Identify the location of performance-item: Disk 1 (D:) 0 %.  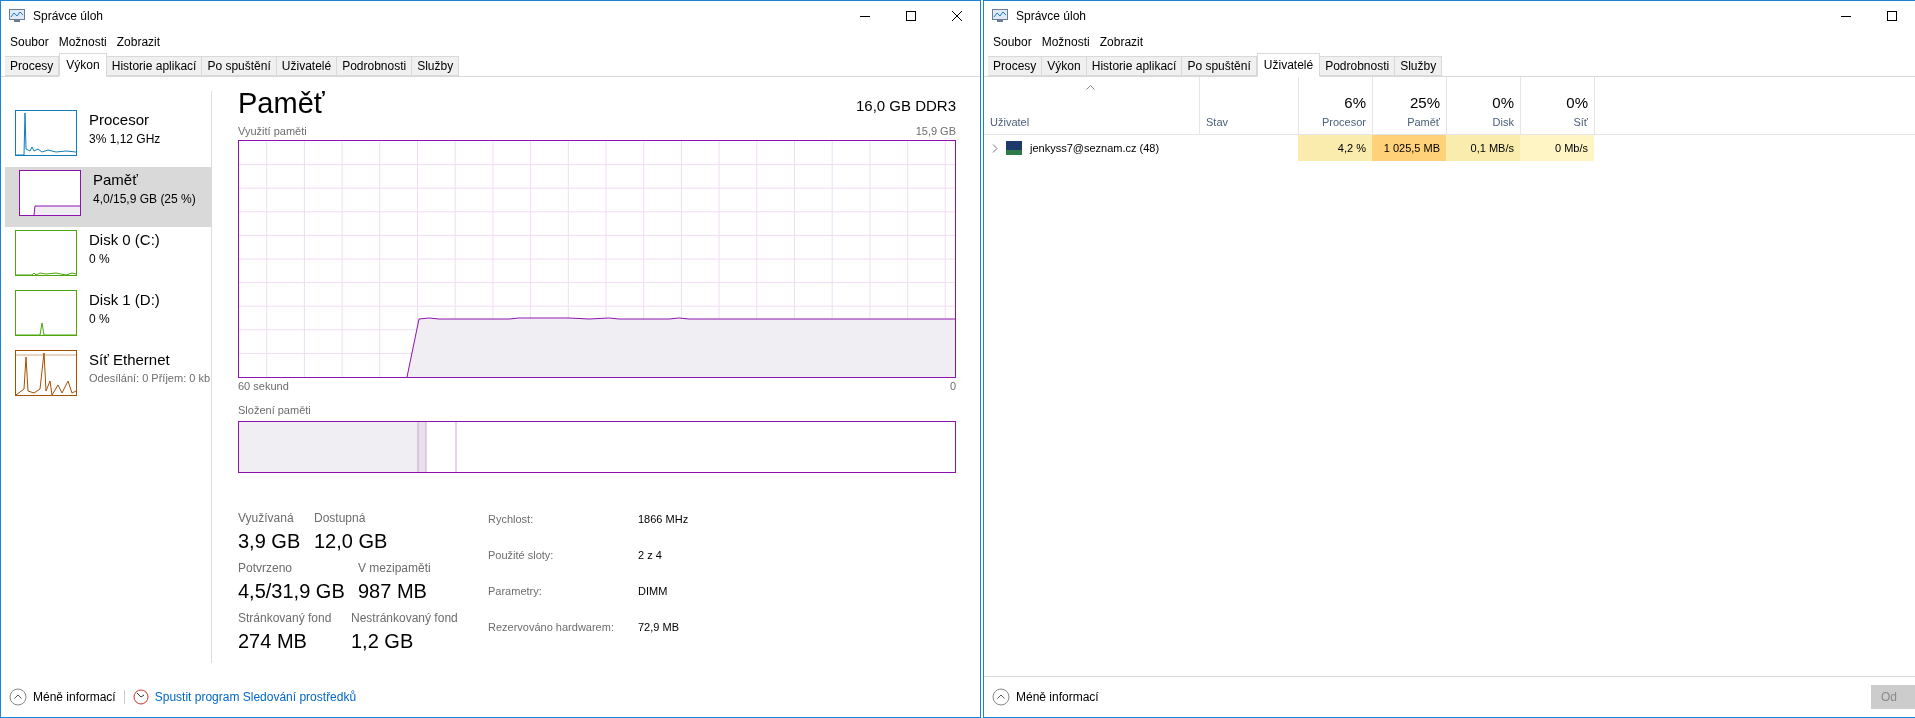
(106, 317).